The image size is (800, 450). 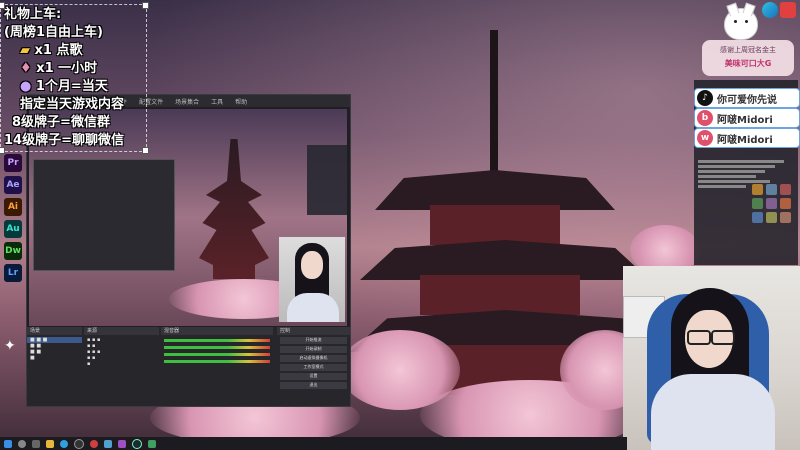 I want to click on sources-panel: 来源 ▪ ▪ ▪ ▪ ▪ ▪ ▪ ▪ ▪ ▪ ▪, so click(x=121, y=366).